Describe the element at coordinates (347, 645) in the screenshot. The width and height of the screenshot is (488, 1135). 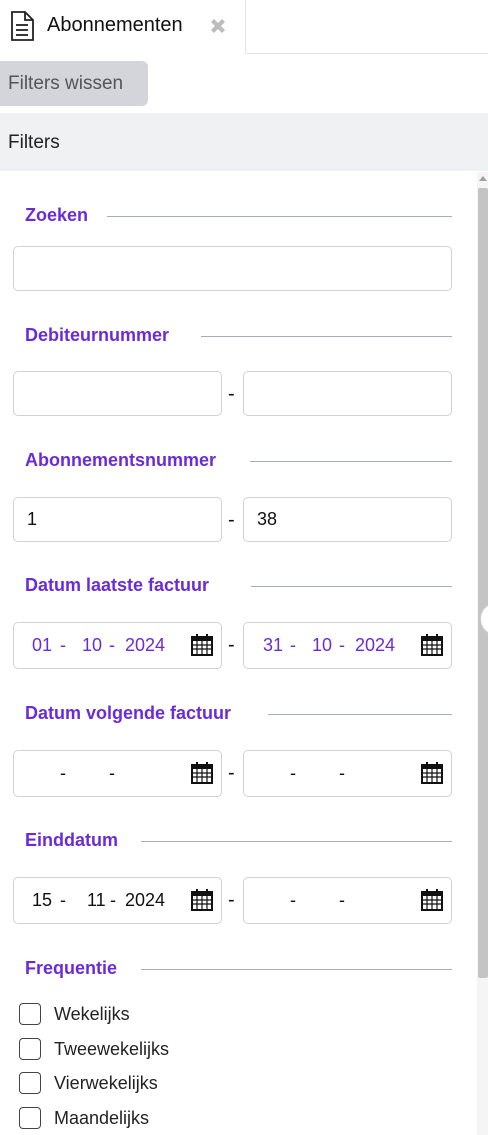
I see `last-invoice-date-to-field: 31 - 10 - 2024` at that location.